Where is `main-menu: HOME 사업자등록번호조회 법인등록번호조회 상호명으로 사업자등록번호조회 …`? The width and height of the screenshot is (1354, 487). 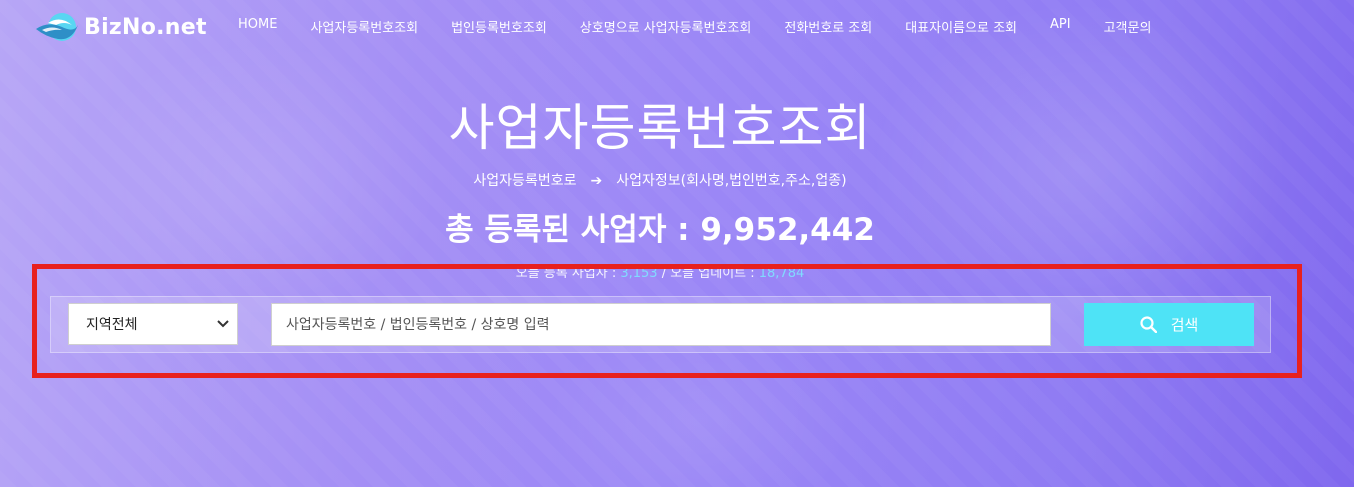 main-menu: HOME 사업자등록번호조회 법인등록번호조회 상호명으로 사업자등록번호조회 … is located at coordinates (711, 26).